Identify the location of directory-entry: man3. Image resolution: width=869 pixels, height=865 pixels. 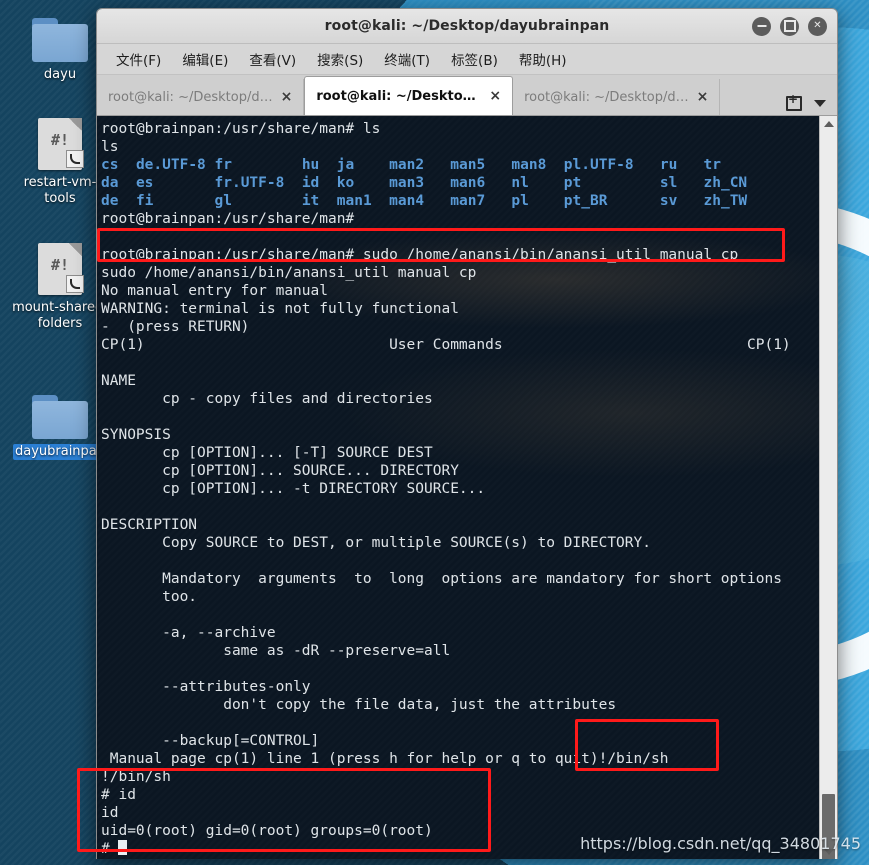
(407, 183).